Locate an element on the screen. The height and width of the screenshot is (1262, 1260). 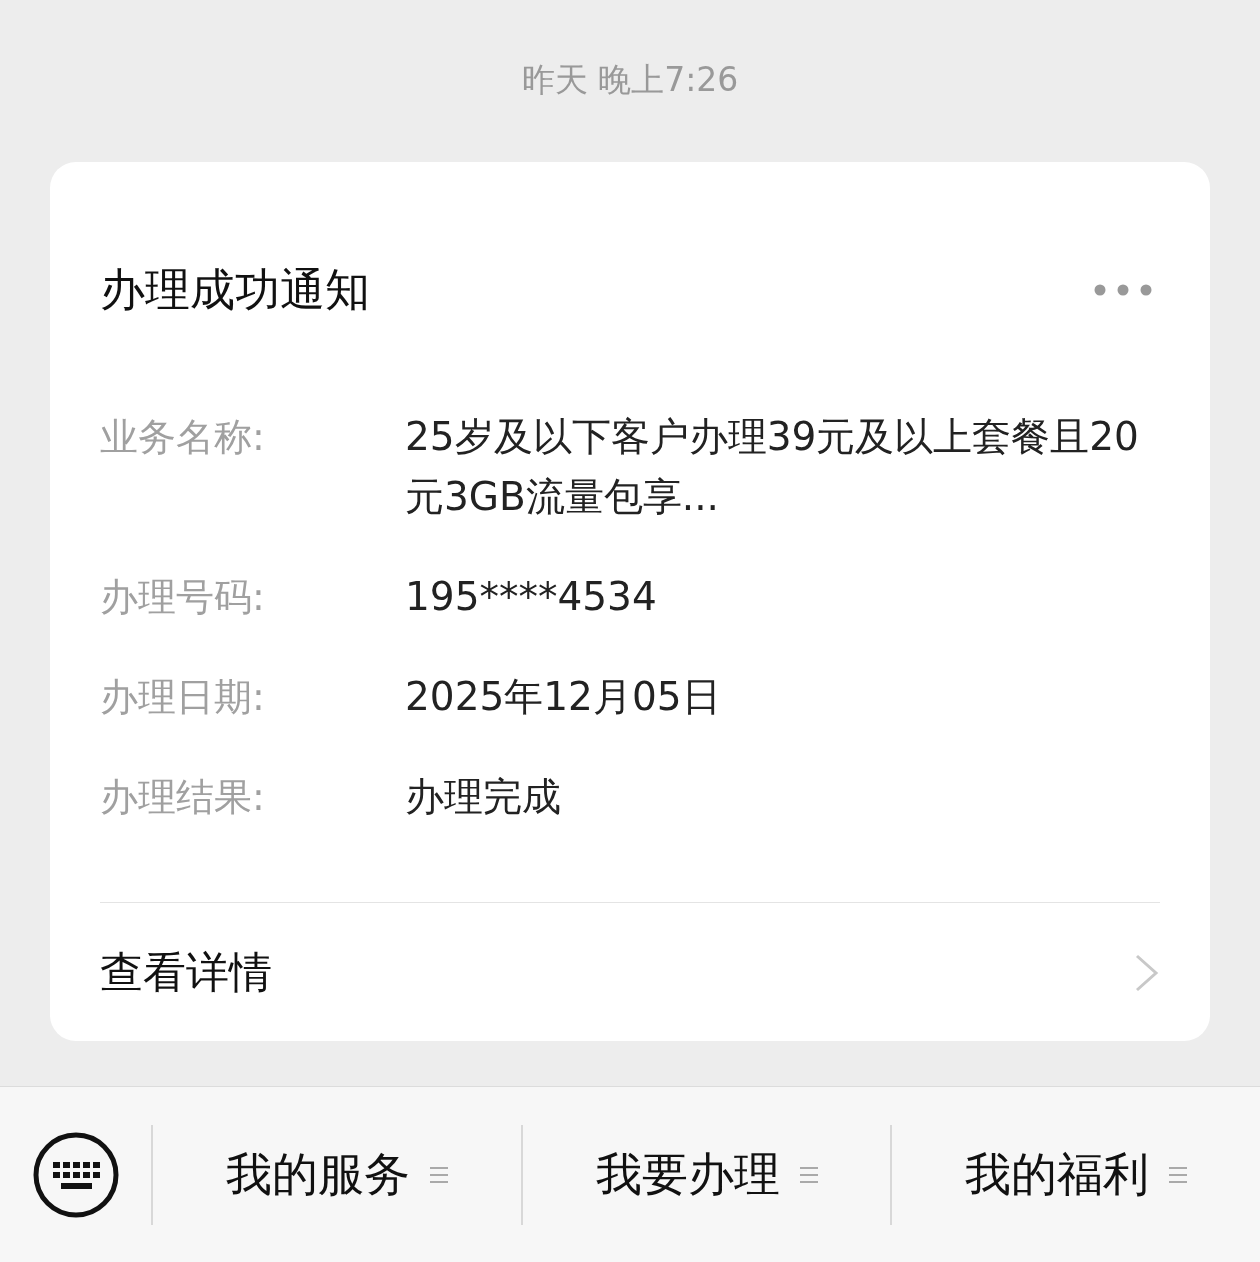
card-title: 办理成功通知 is located at coordinates (235, 290).